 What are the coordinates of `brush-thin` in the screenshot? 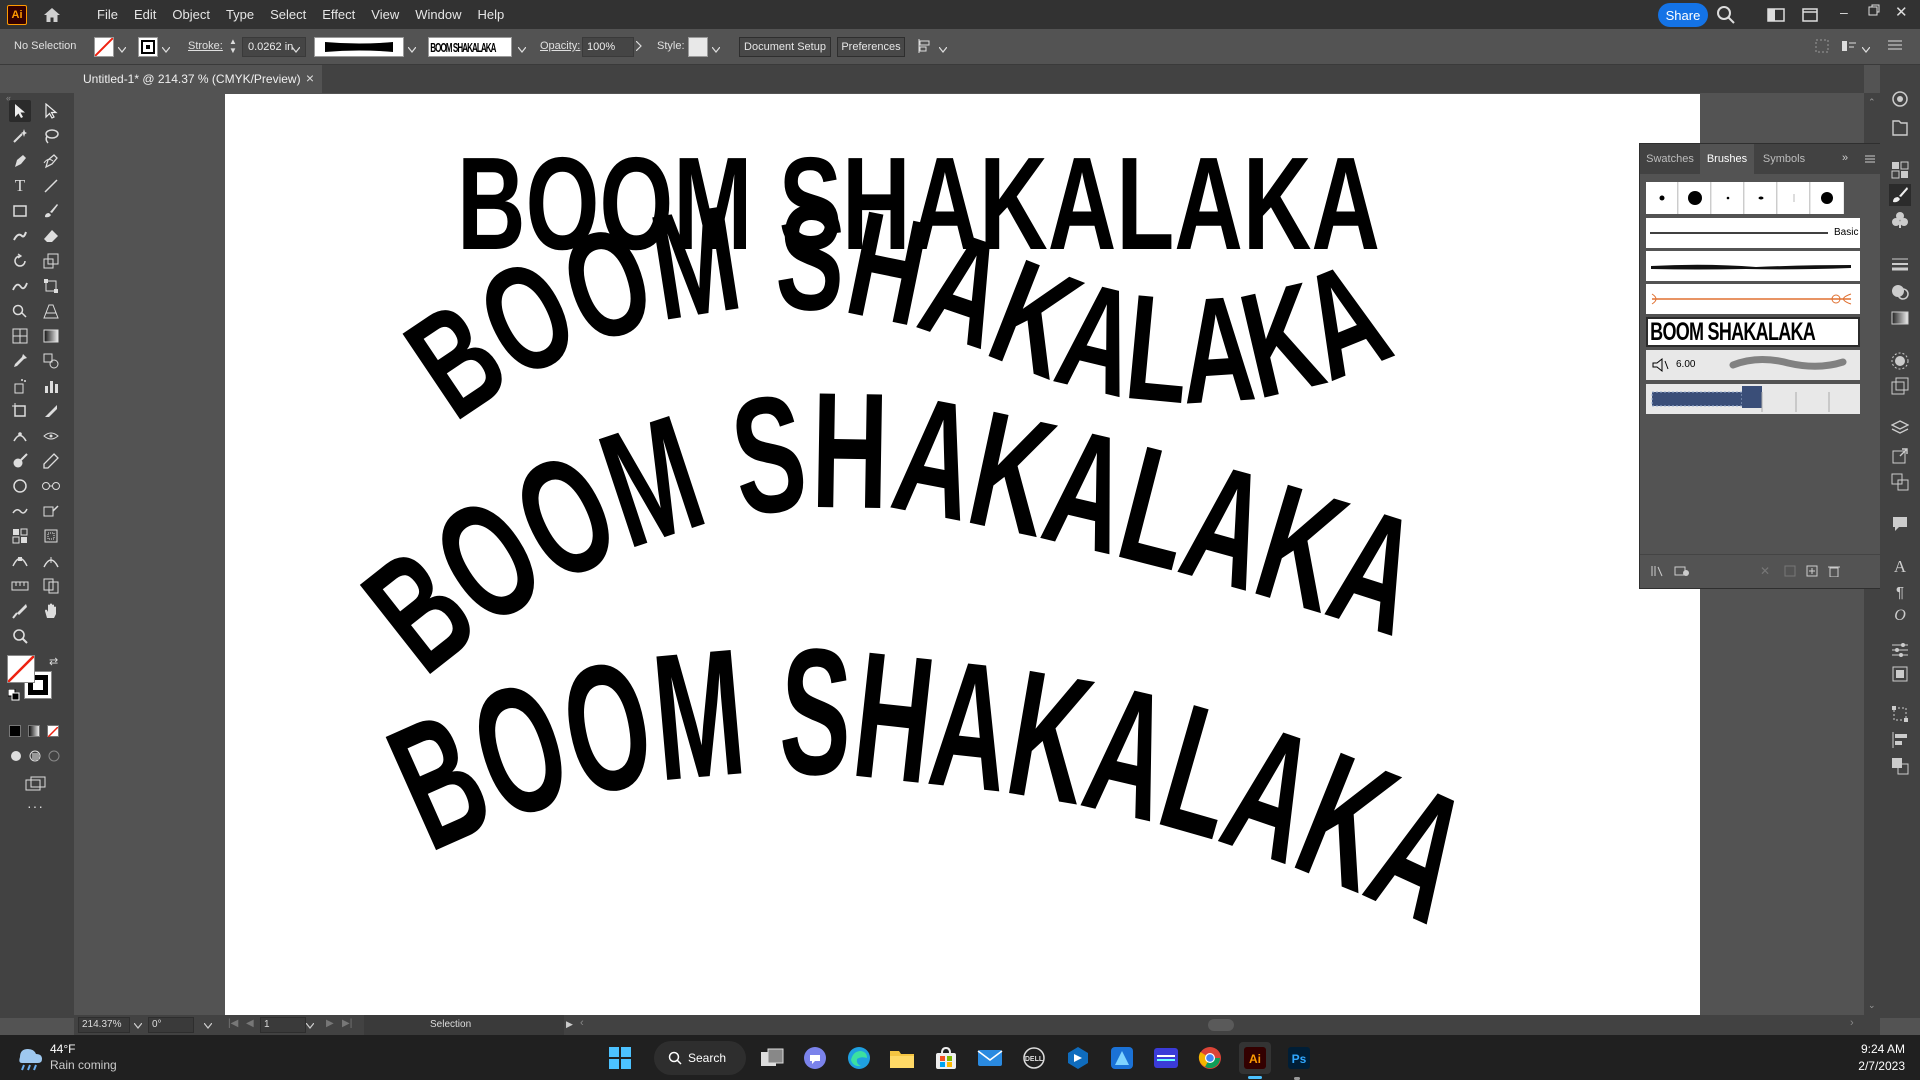 It's located at (1794, 198).